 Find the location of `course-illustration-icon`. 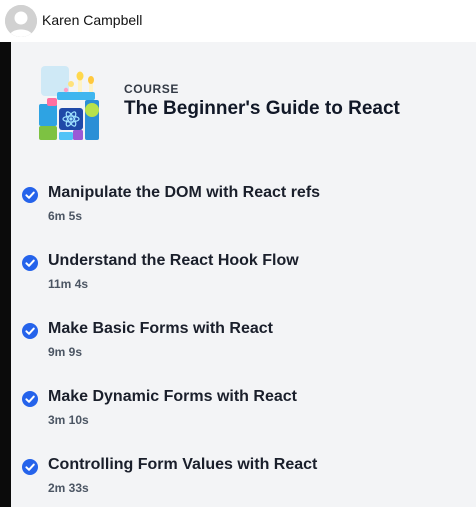

course-illustration-icon is located at coordinates (73, 101).